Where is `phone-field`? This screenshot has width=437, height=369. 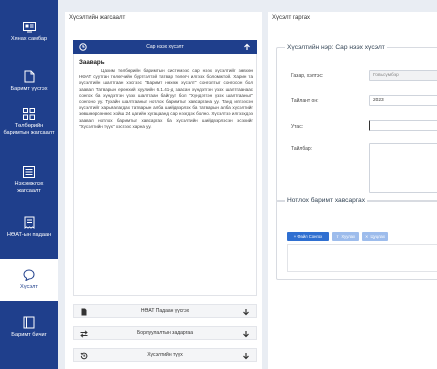 phone-field is located at coordinates (403, 125).